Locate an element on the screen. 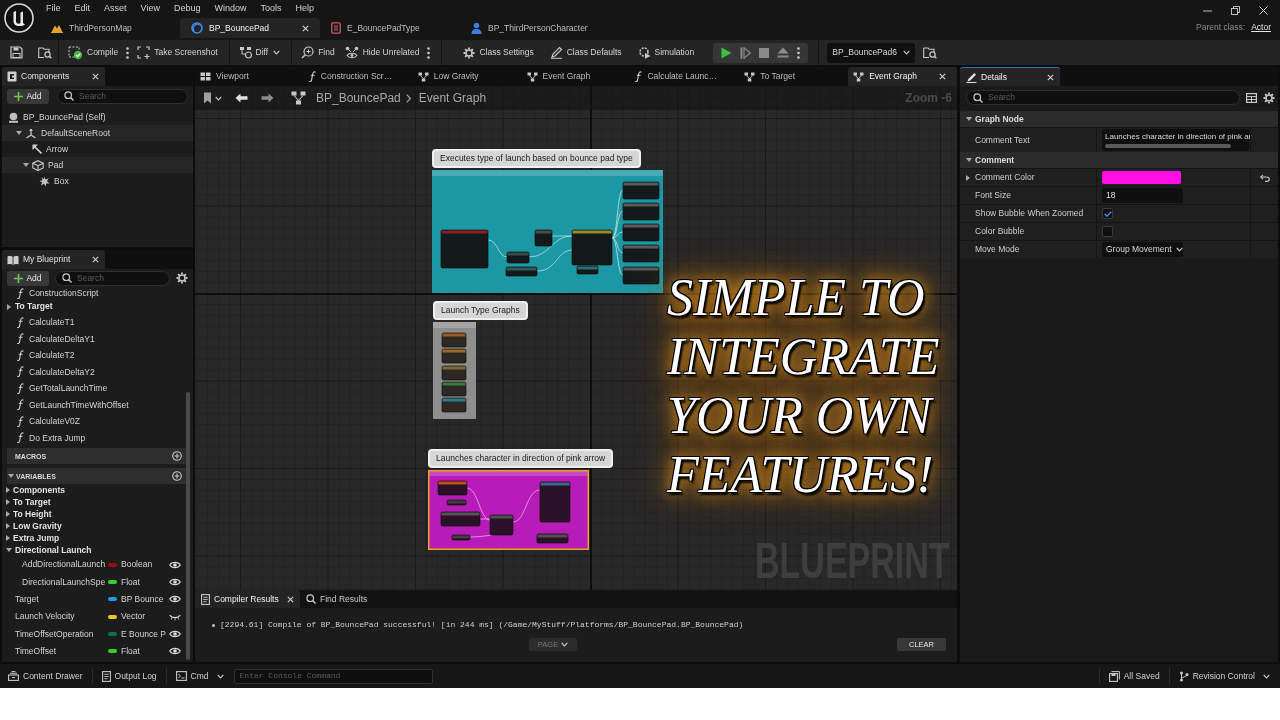 Image resolution: width=1280 pixels, height=720 pixels. save-icon is located at coordinates (16, 52).